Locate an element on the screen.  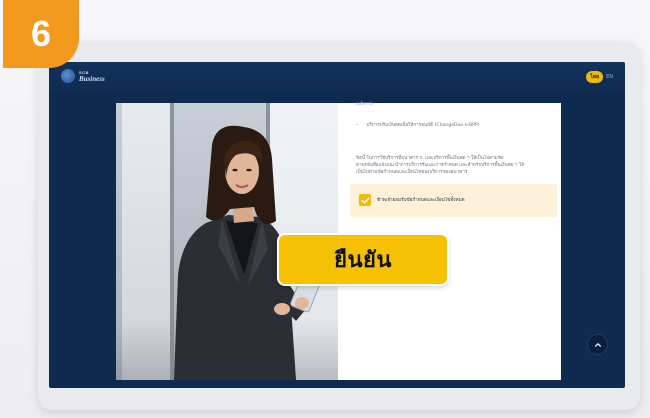
check-icon is located at coordinates (365, 200).